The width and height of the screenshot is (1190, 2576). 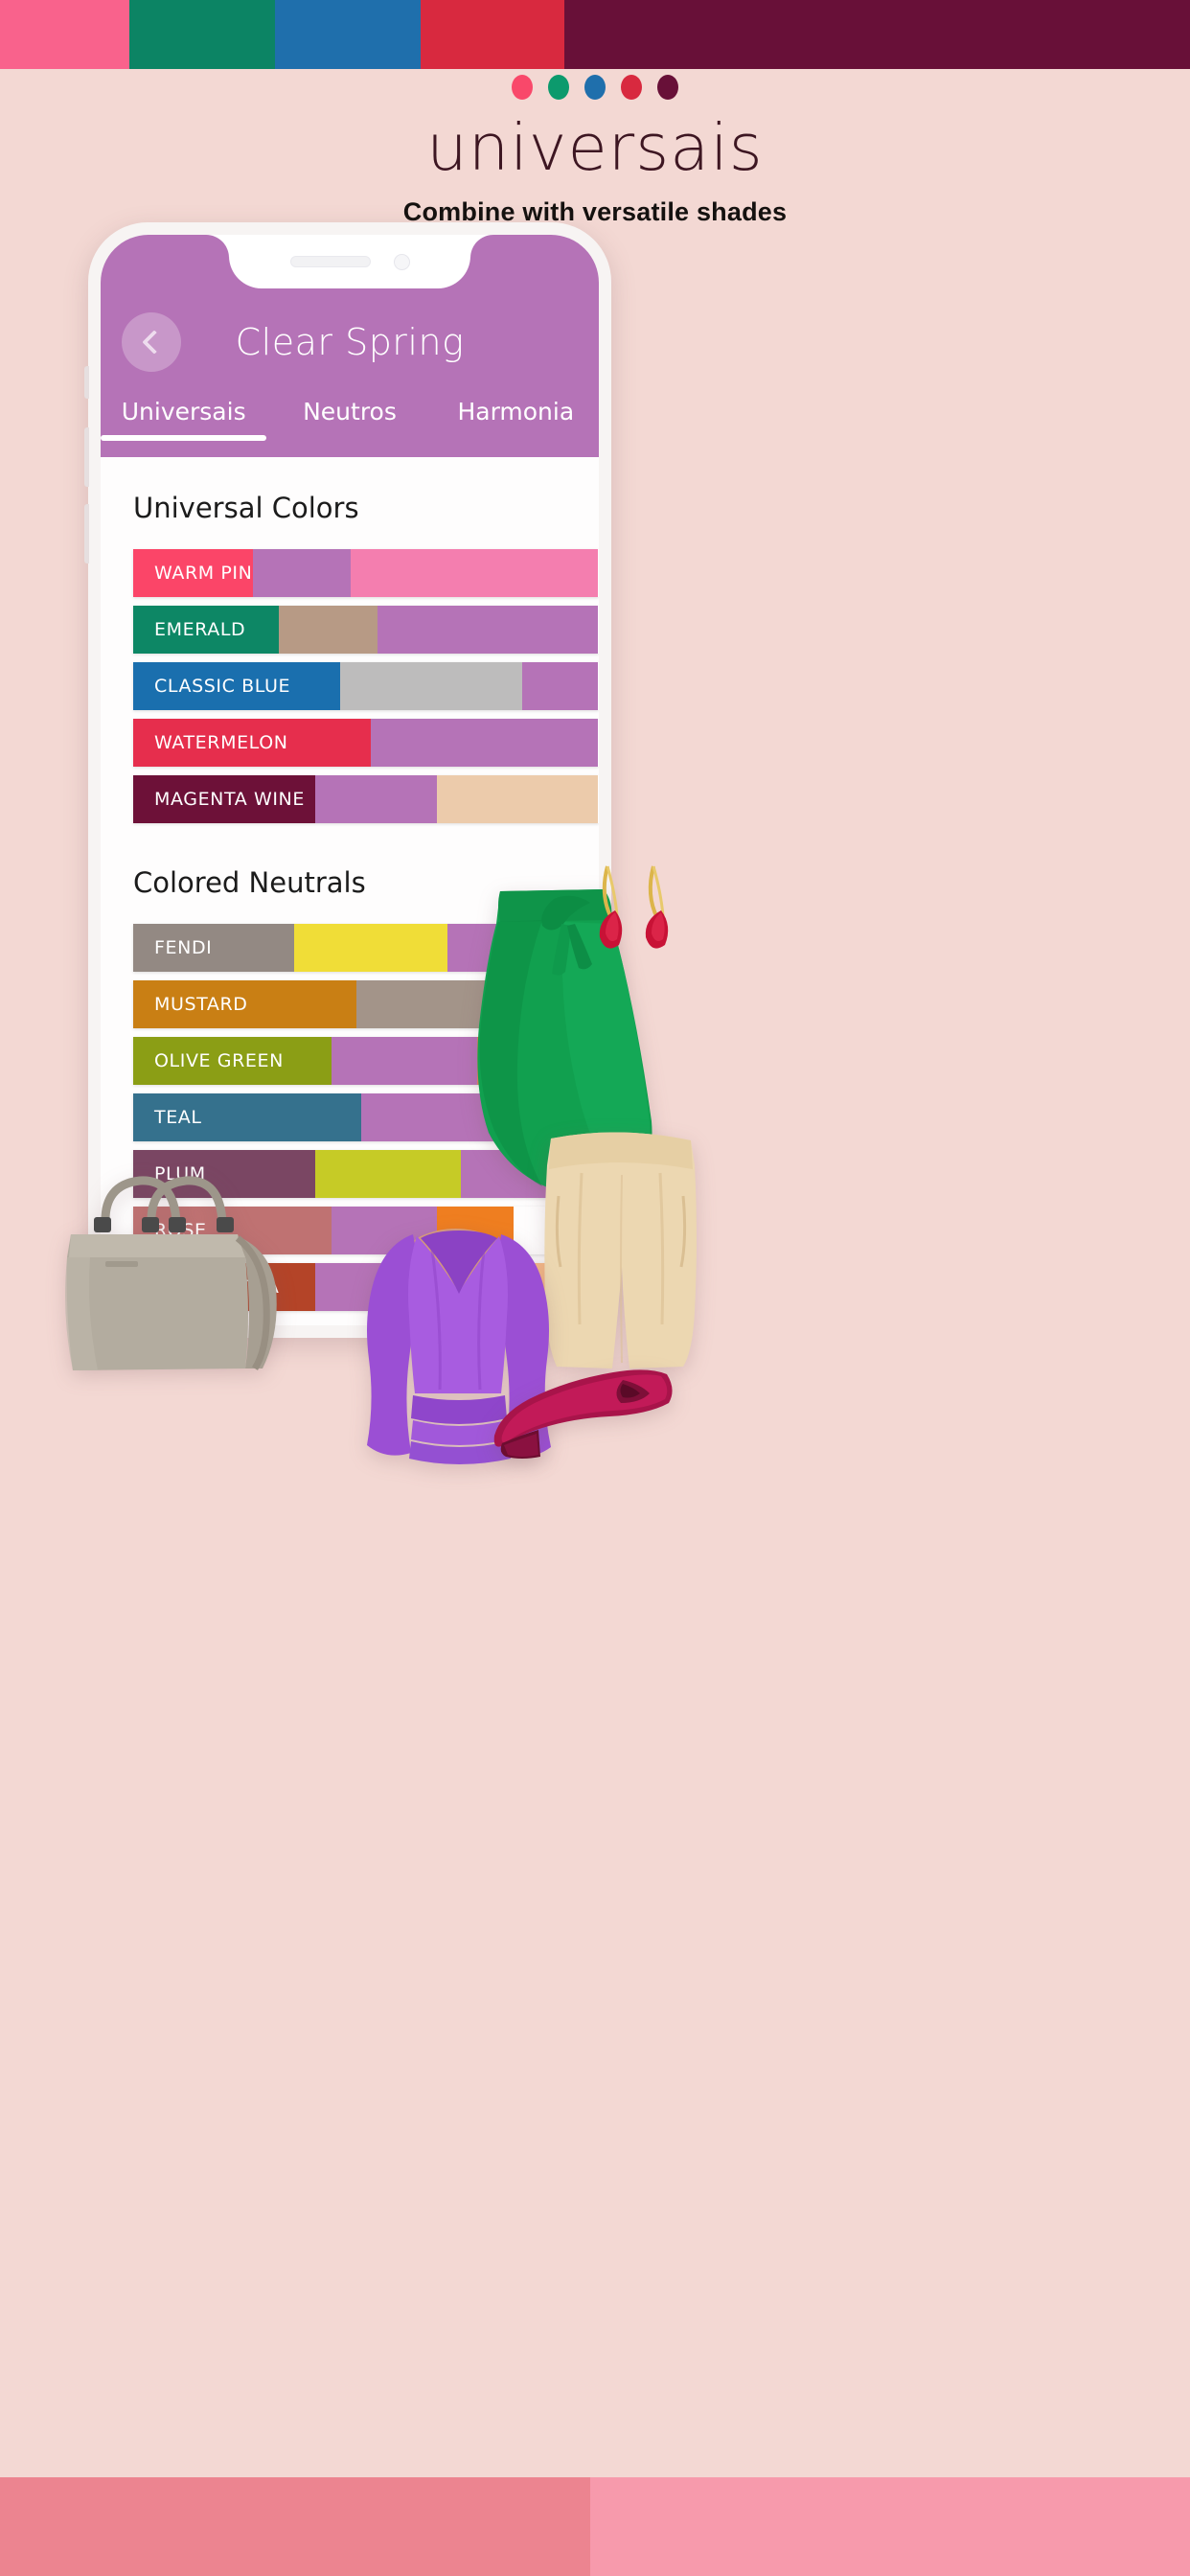 I want to click on burgundy-flat-shoe, so click(x=583, y=1414).